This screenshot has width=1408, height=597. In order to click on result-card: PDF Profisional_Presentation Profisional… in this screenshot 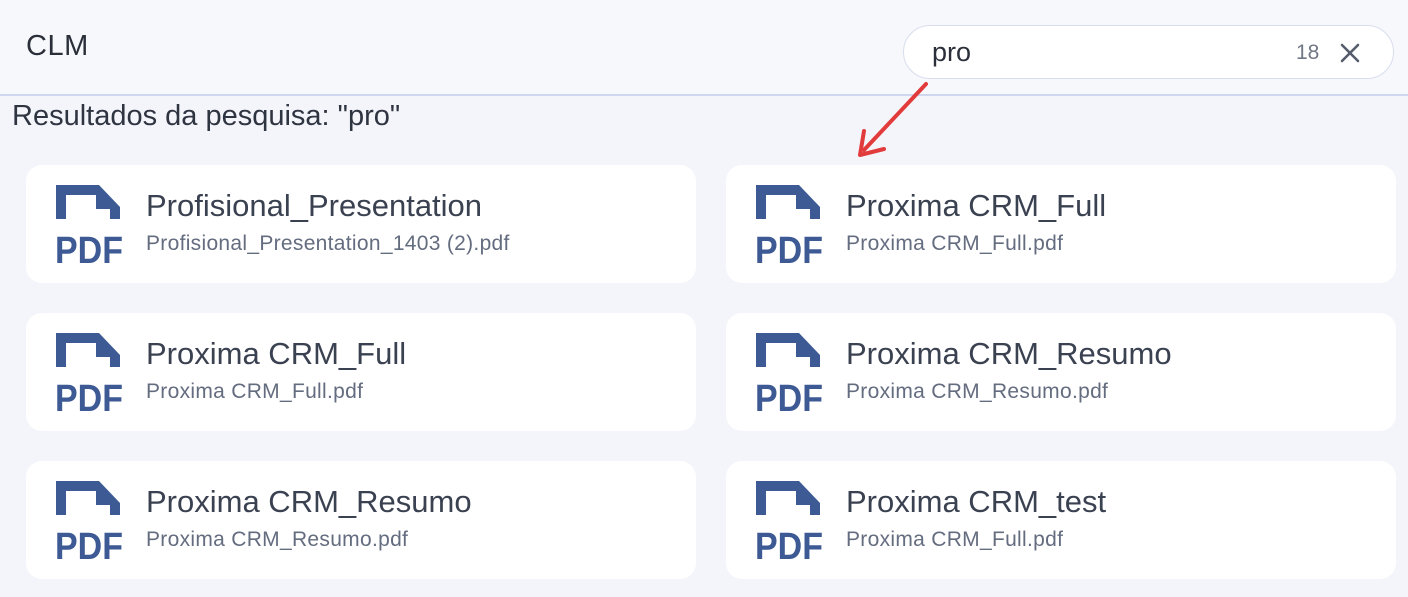, I will do `click(361, 224)`.